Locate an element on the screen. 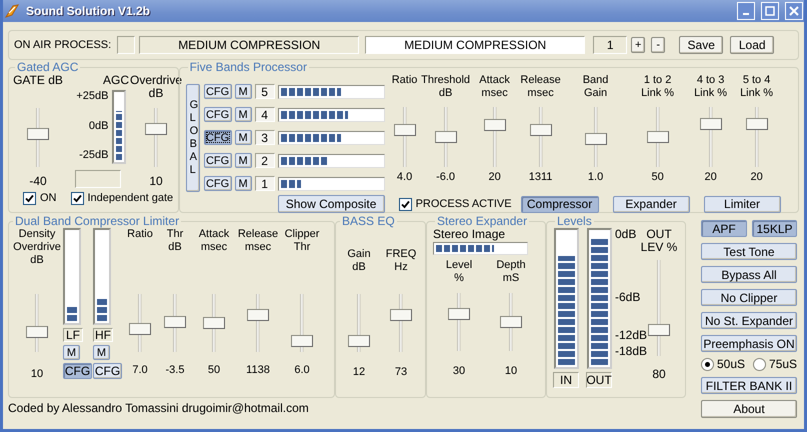  control-label: Threshold dB is located at coordinates (445, 87).